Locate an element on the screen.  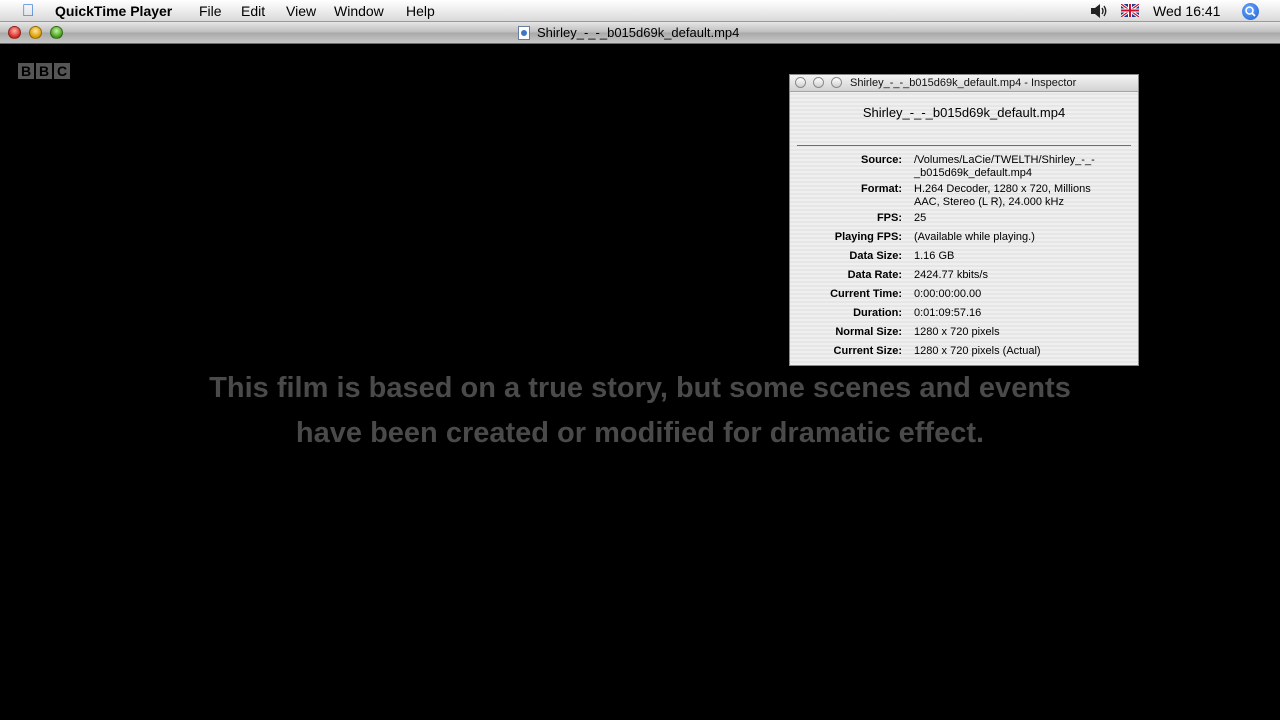
info-value: 2424.77 kbits/s is located at coordinates (951, 275).